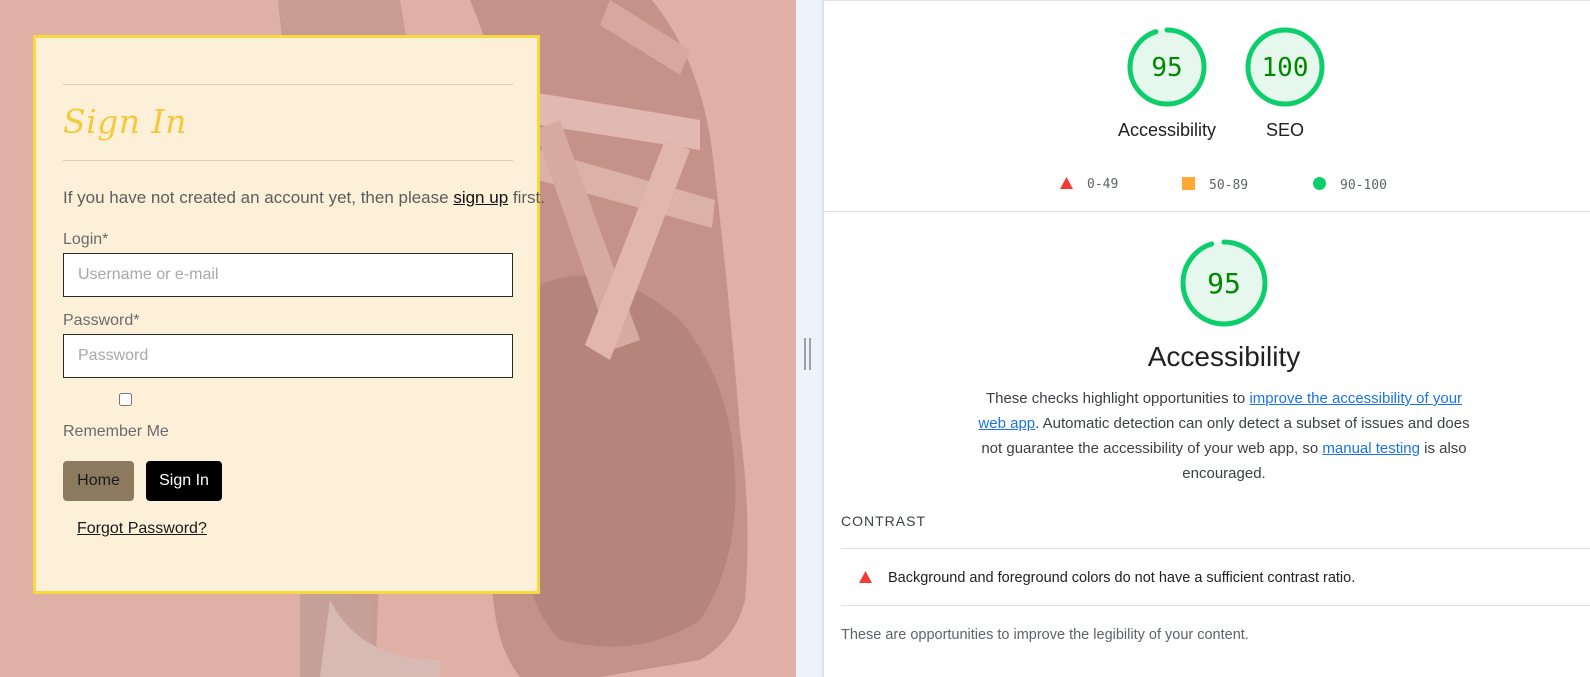 The image size is (1590, 677). What do you see at coordinates (1103, 184) in the screenshot?
I see `legend-fail-range: 0-49` at bounding box center [1103, 184].